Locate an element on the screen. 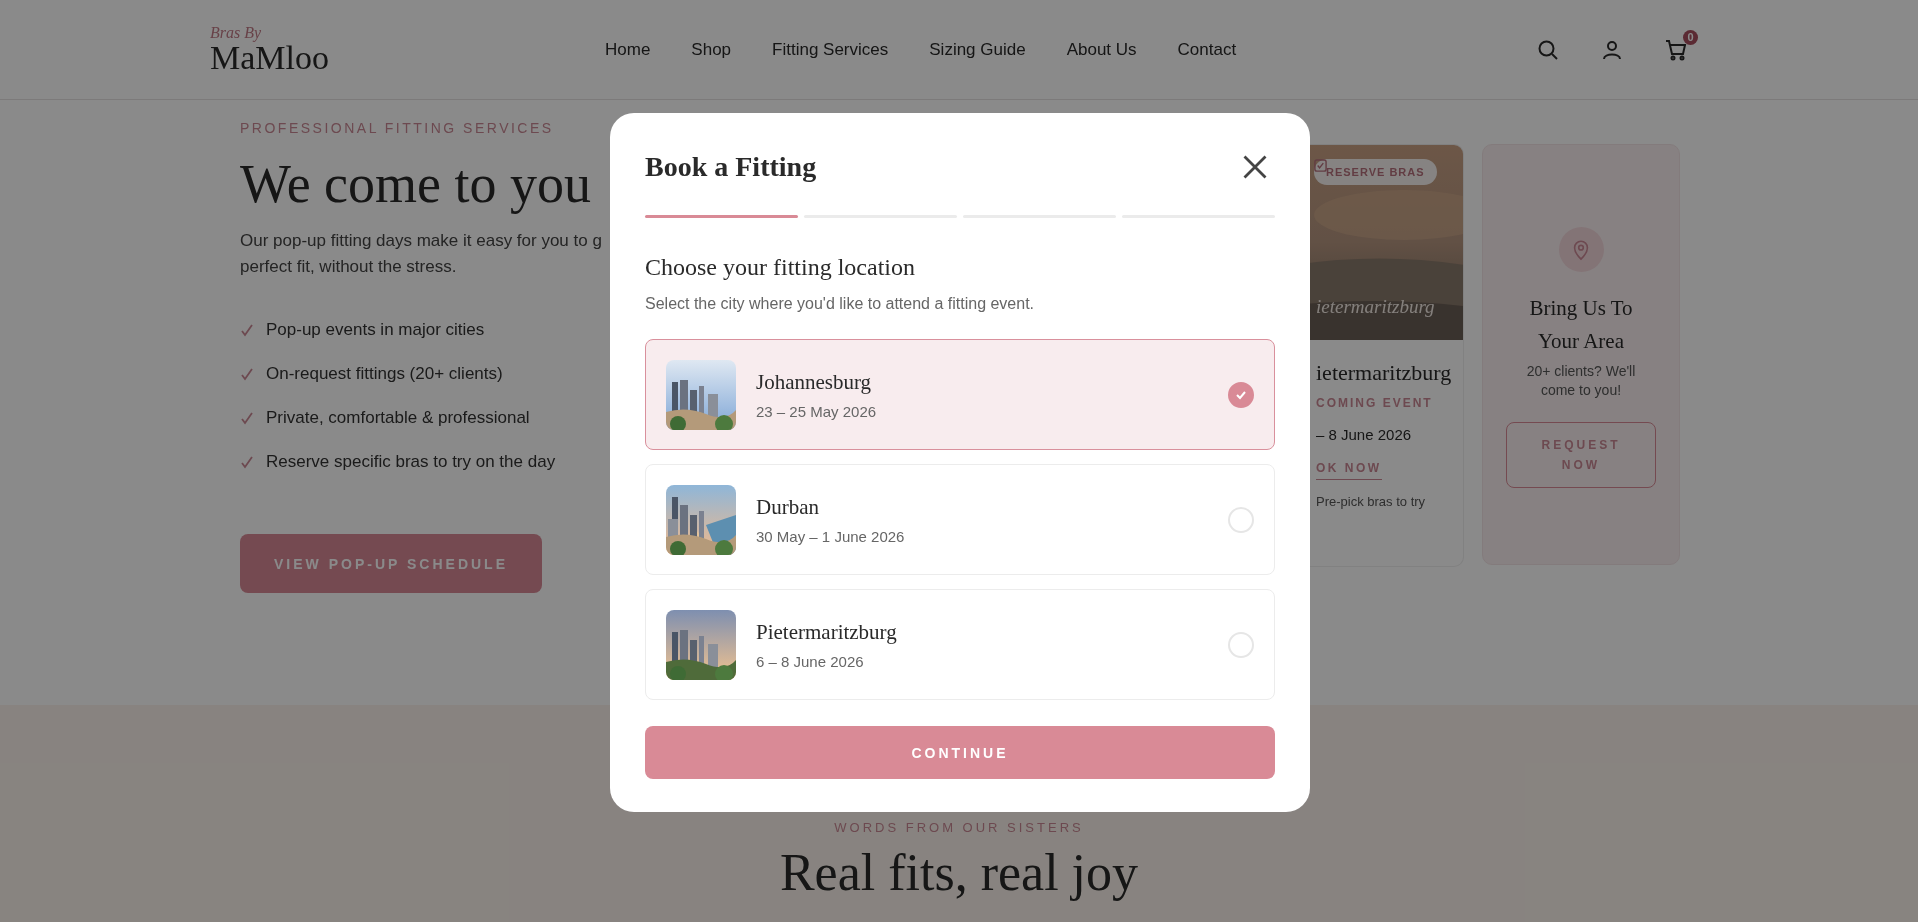 The width and height of the screenshot is (1918, 922). location-option: Johannesburg 23 – 25 May 2026 is located at coordinates (960, 394).